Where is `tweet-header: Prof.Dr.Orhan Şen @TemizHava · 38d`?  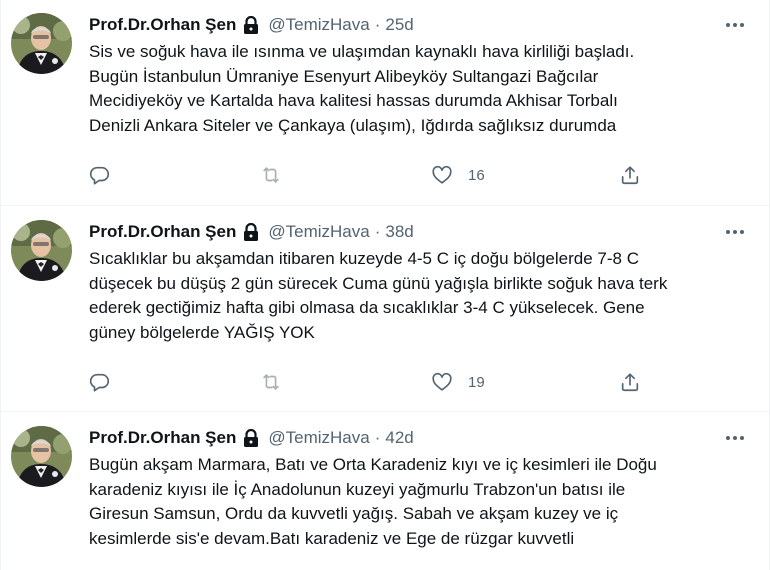
tweet-header: Prof.Dr.Orhan Şen @TemizHava · 38d is located at coordinates (251, 232).